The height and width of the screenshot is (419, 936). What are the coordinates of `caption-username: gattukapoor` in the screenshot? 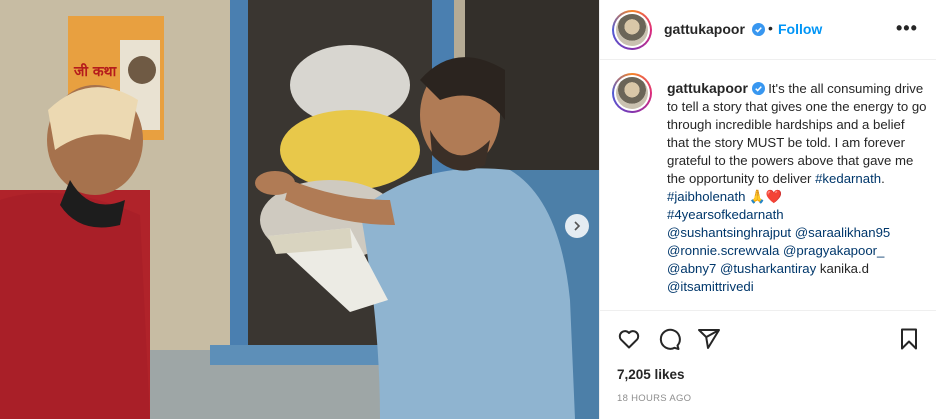 It's located at (707, 88).